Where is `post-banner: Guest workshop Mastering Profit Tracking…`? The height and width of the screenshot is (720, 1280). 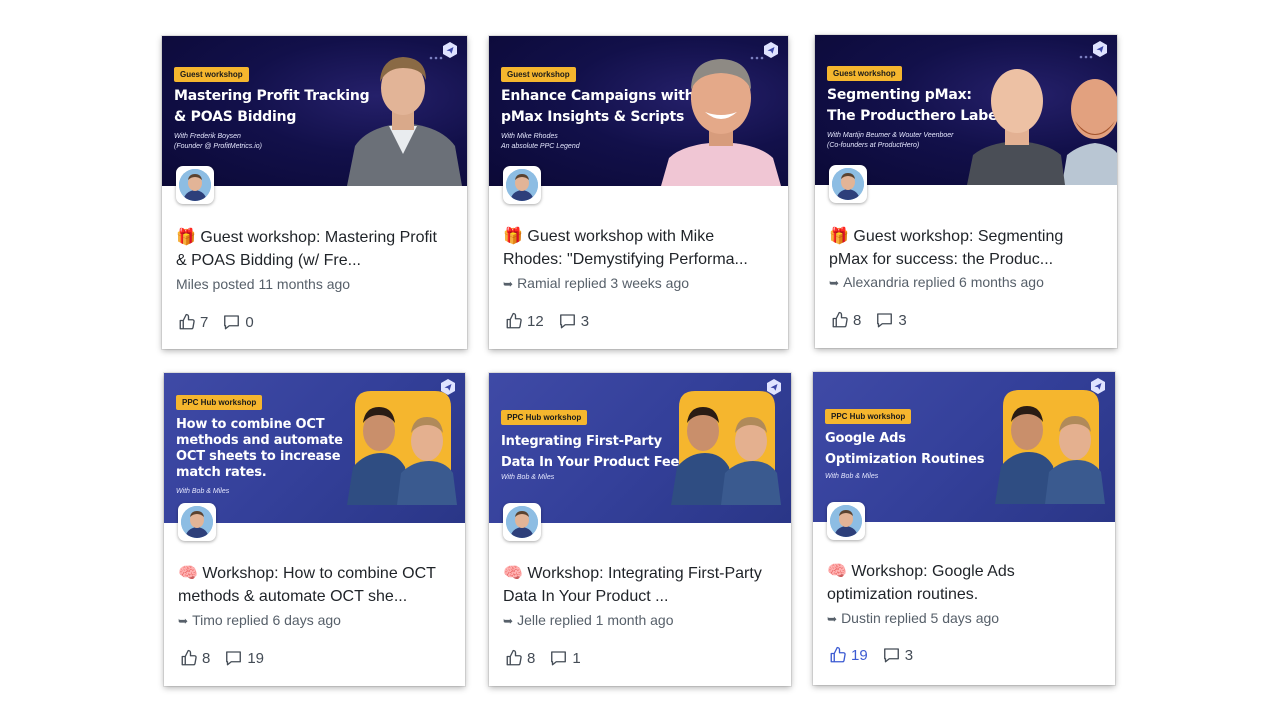 post-banner: Guest workshop Mastering Profit Tracking… is located at coordinates (314, 111).